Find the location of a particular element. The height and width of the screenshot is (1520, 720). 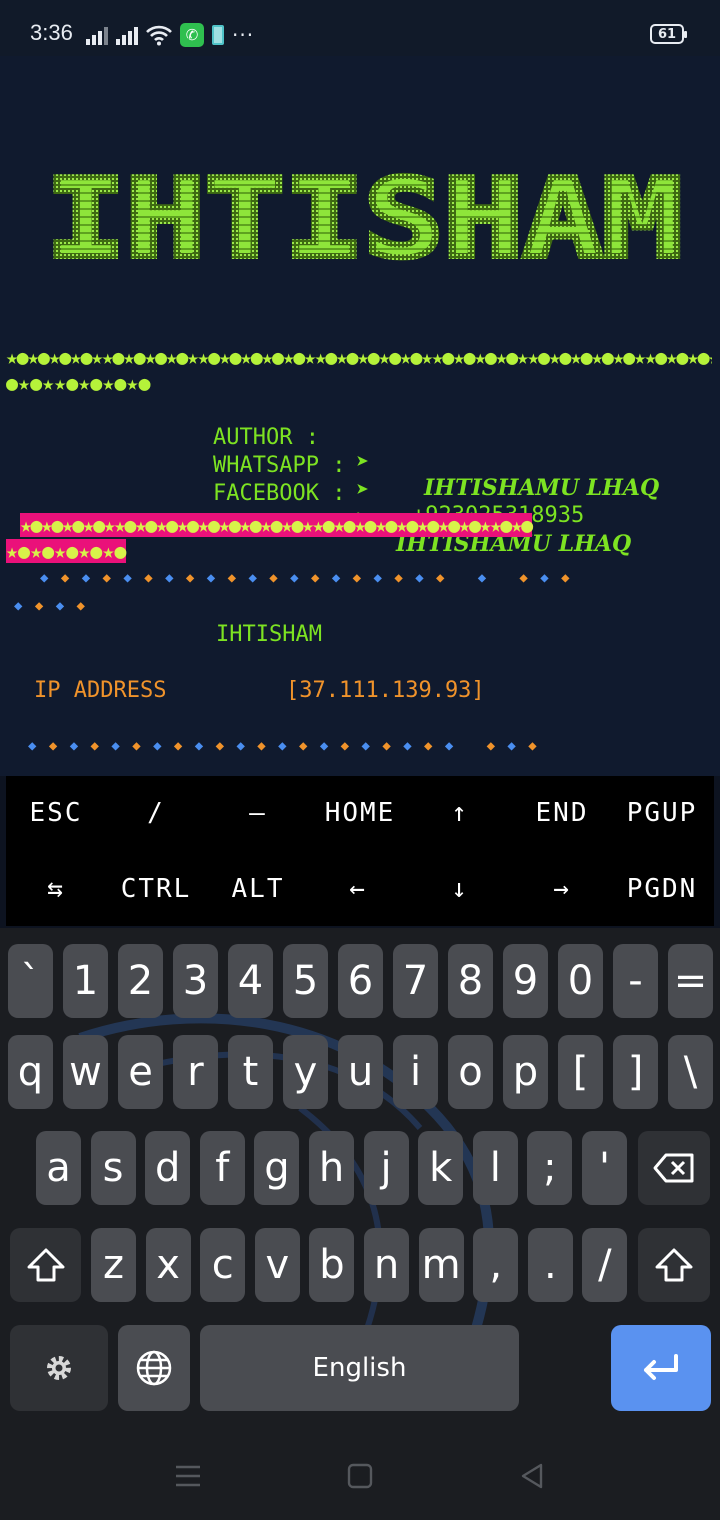

status-time: 3:36 is located at coordinates (51, 32).